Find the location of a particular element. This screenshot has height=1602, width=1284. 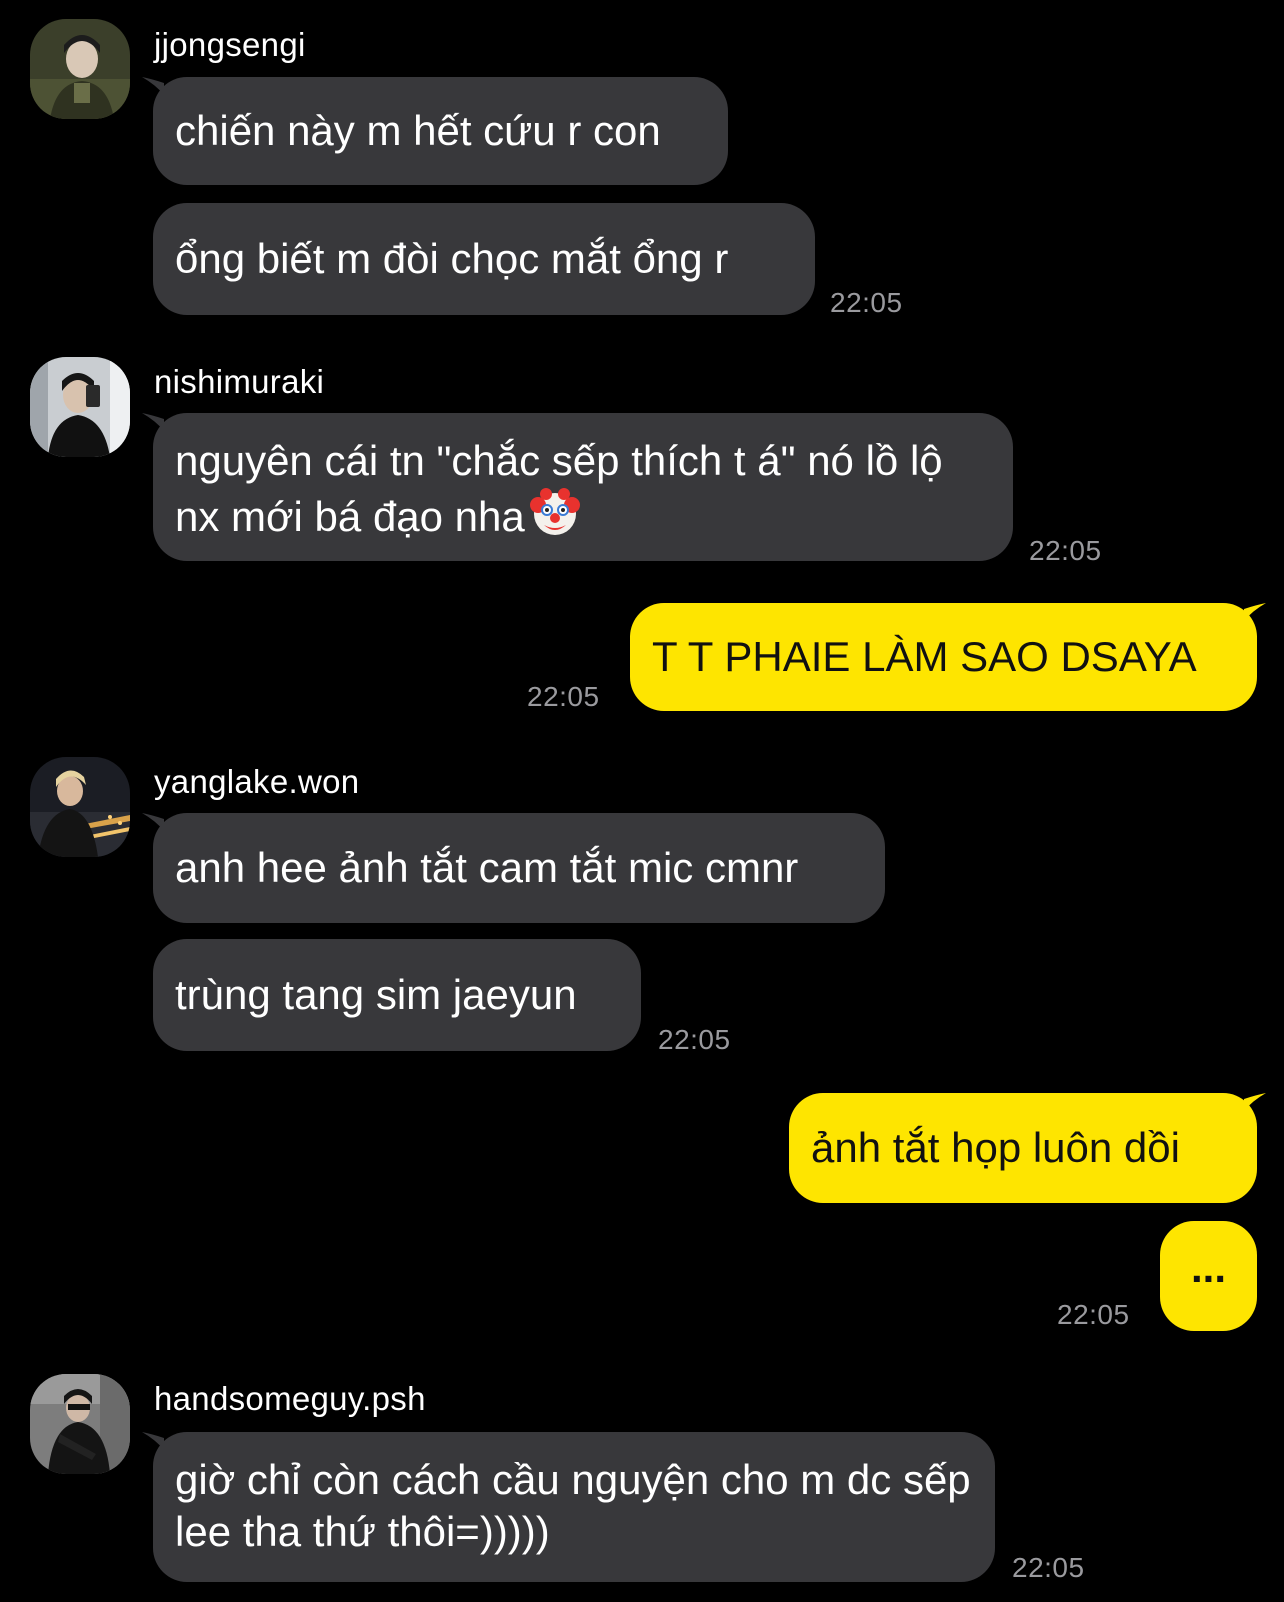

message-bubble: ổng biết m đòi chọc mắt ổng r is located at coordinates (484, 259).